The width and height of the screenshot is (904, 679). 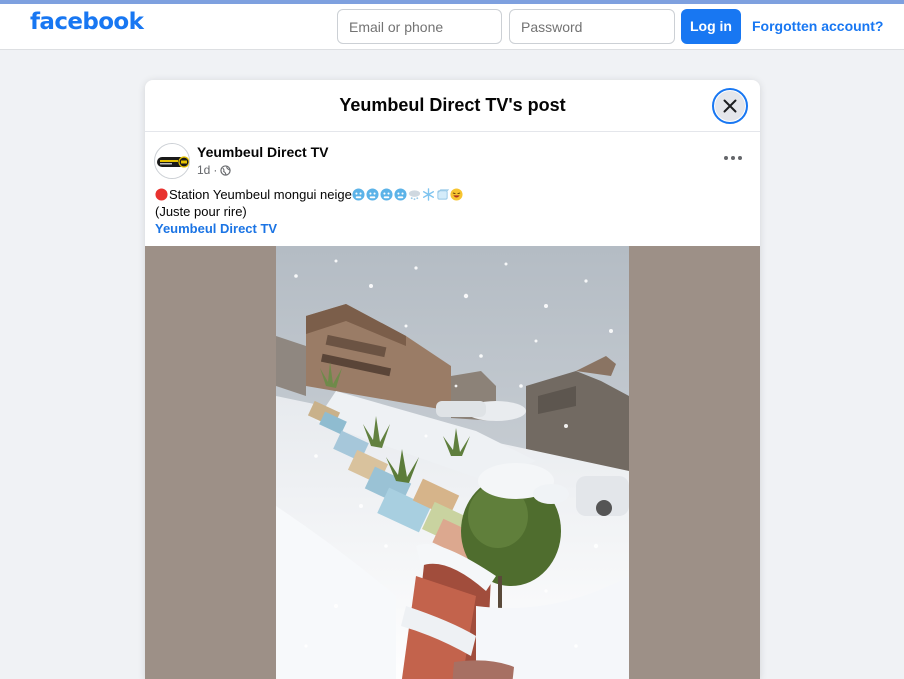 I want to click on password-field, so click(x=592, y=26).